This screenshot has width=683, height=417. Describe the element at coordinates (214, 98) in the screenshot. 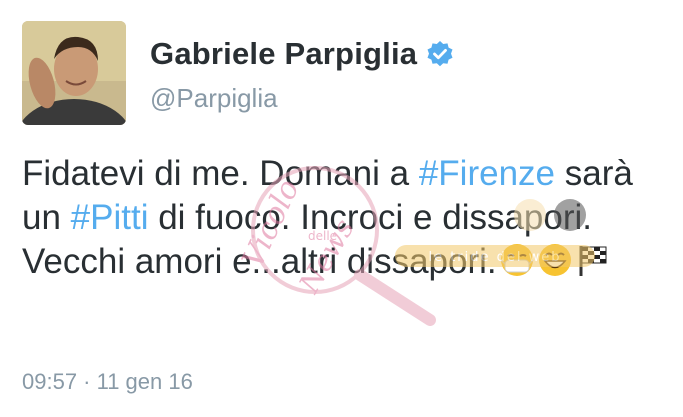

I see `user-handle: @Parpiglia` at that location.